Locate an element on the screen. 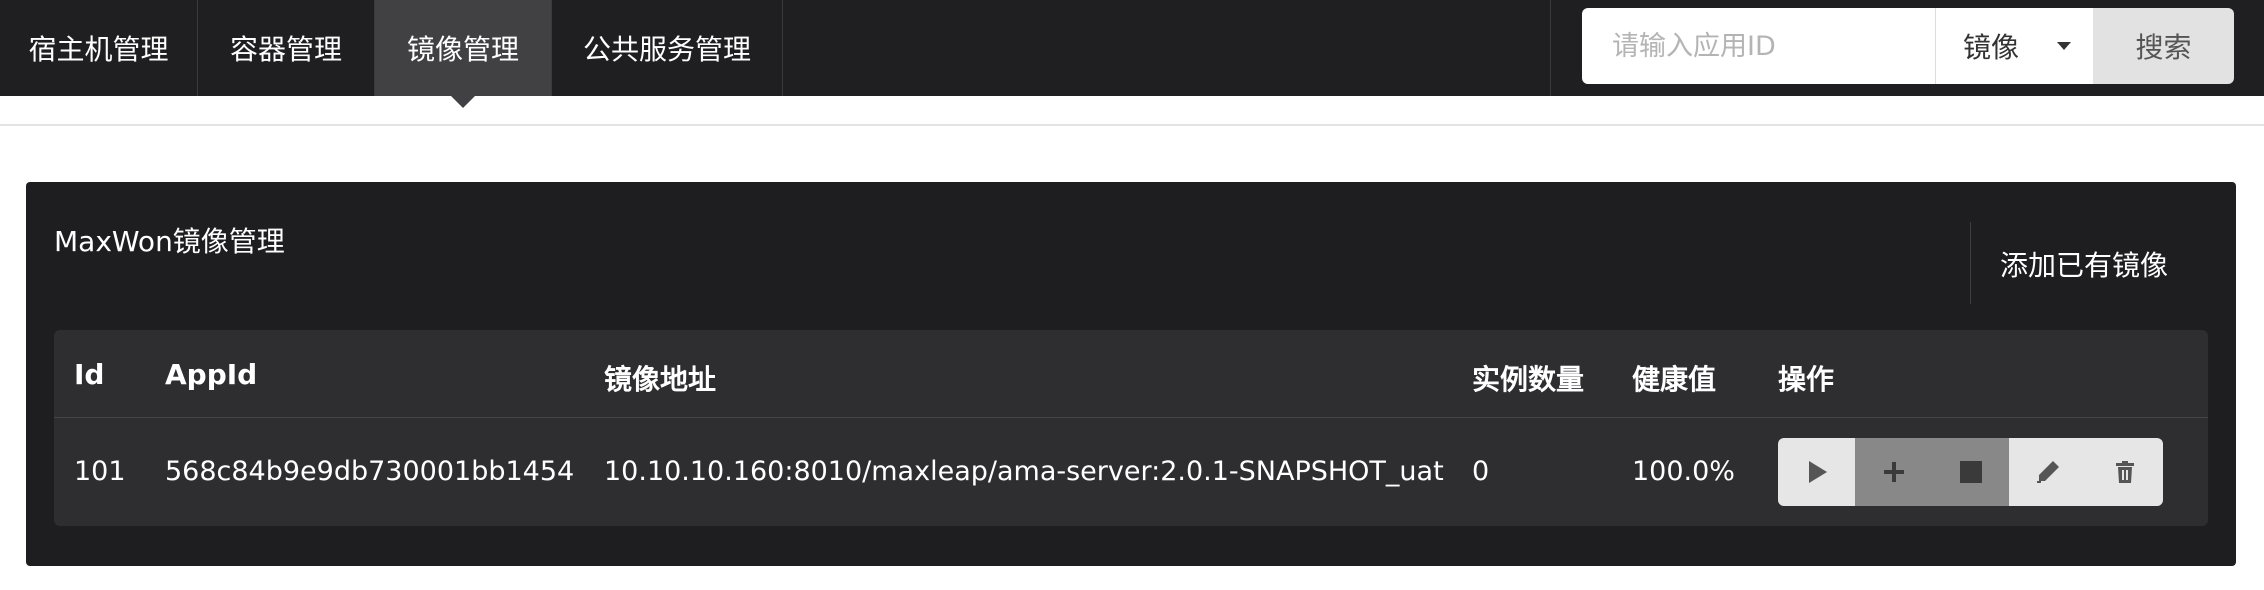 This screenshot has height=590, width=2264. row-action-group is located at coordinates (1970, 472).